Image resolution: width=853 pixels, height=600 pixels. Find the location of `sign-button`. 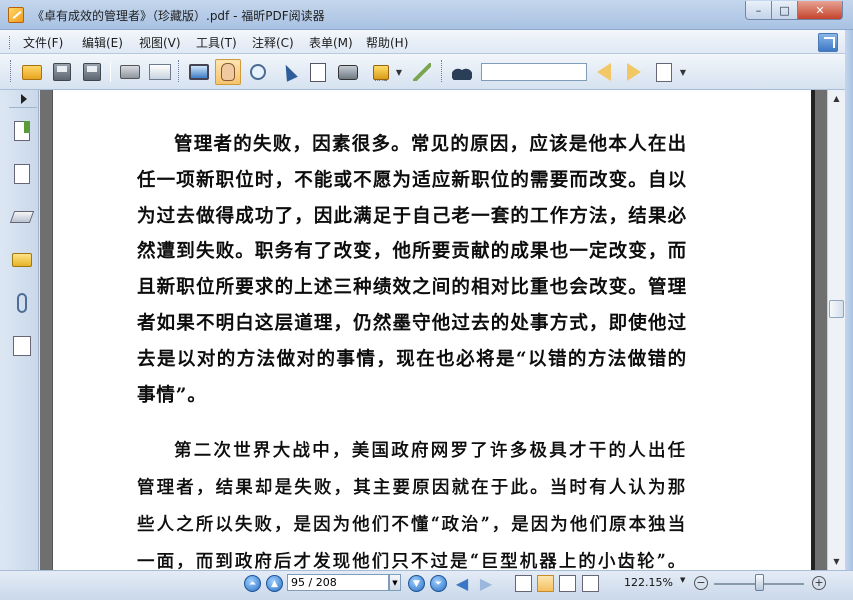

sign-button is located at coordinates (422, 72).